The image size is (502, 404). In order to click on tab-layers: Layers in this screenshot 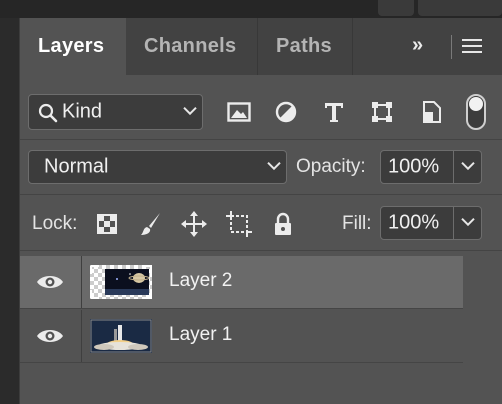, I will do `click(73, 46)`.